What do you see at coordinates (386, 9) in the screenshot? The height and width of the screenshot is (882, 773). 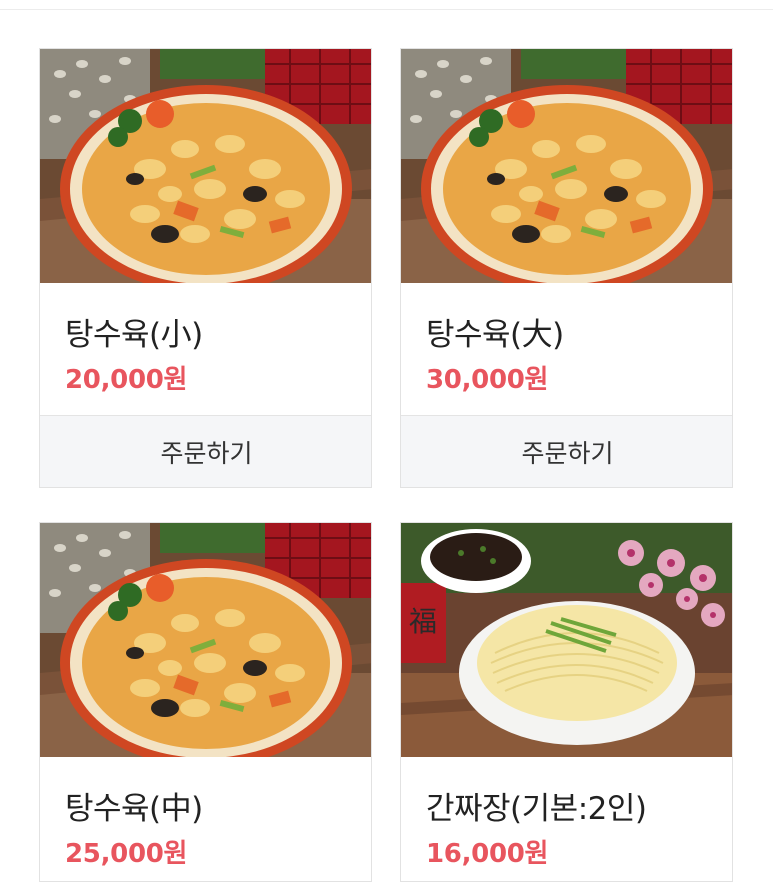 I see `top-divider` at bounding box center [386, 9].